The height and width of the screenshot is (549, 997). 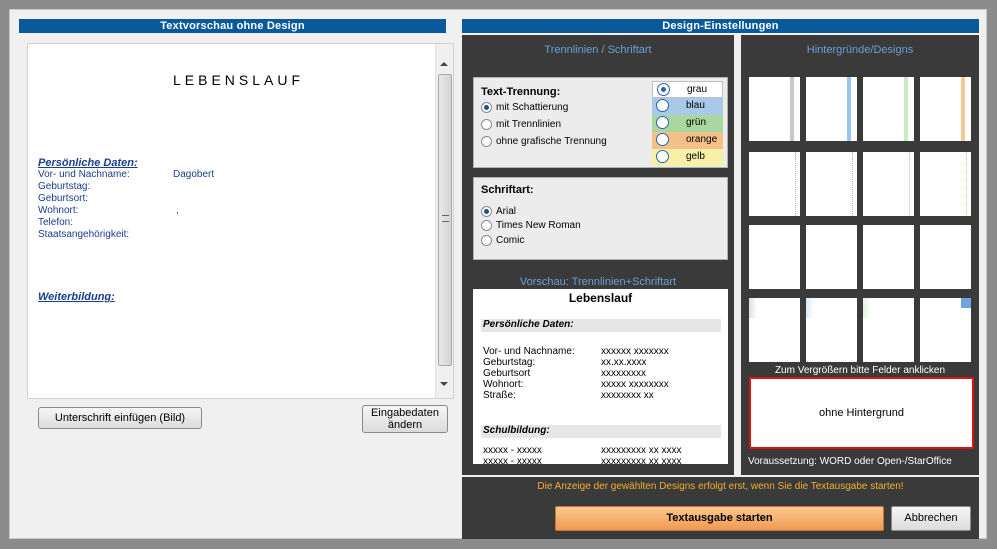 What do you see at coordinates (177, 210) in the screenshot?
I see `field-value: ,` at bounding box center [177, 210].